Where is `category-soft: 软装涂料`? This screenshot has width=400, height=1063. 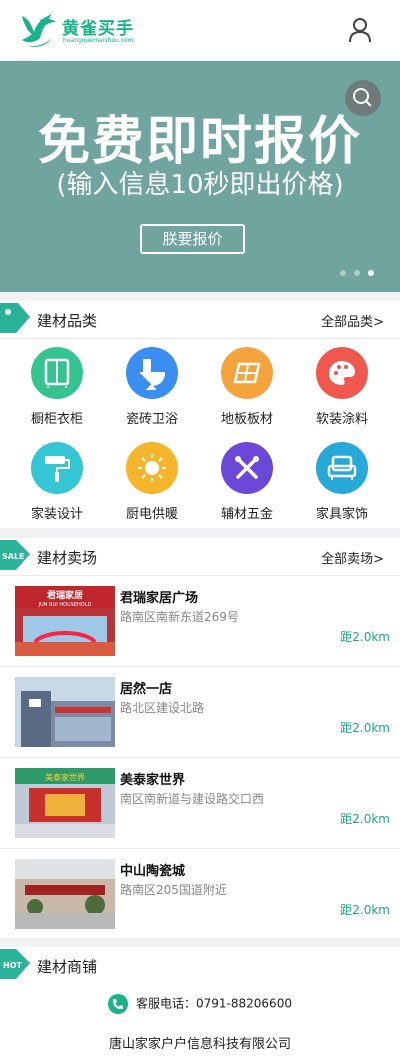 category-soft: 软装涂料 is located at coordinates (342, 384).